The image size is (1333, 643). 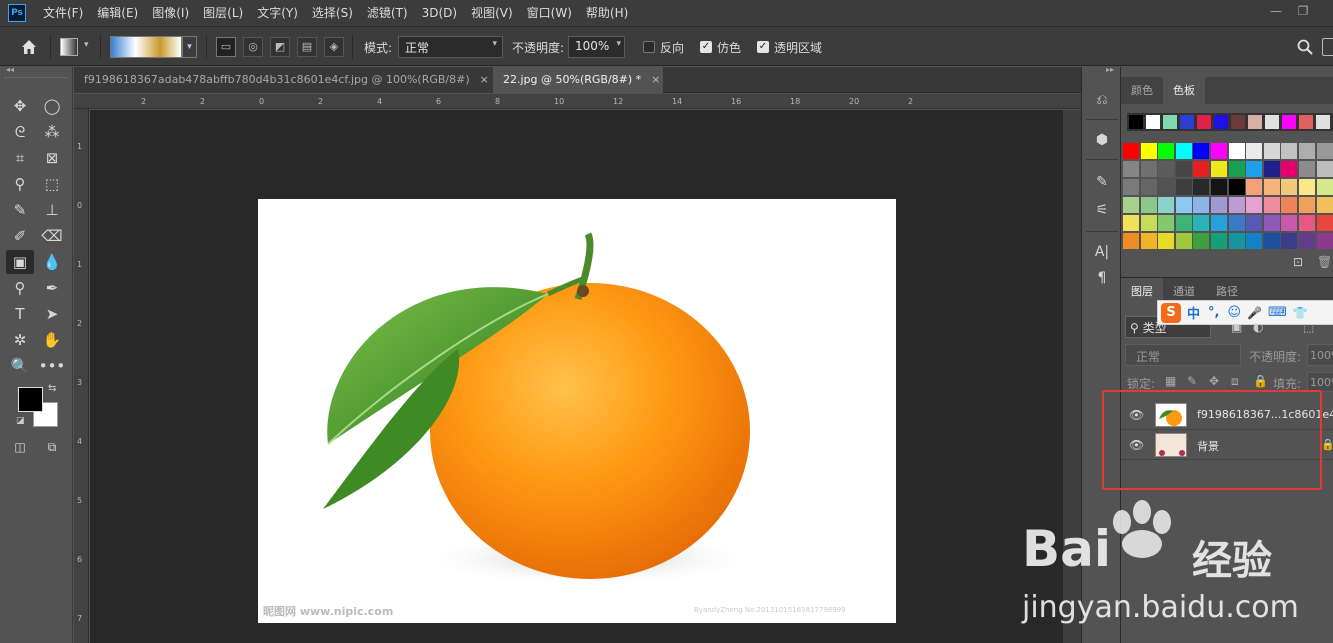 I want to click on frame-tool-icon: ⊠, so click(x=52, y=158).